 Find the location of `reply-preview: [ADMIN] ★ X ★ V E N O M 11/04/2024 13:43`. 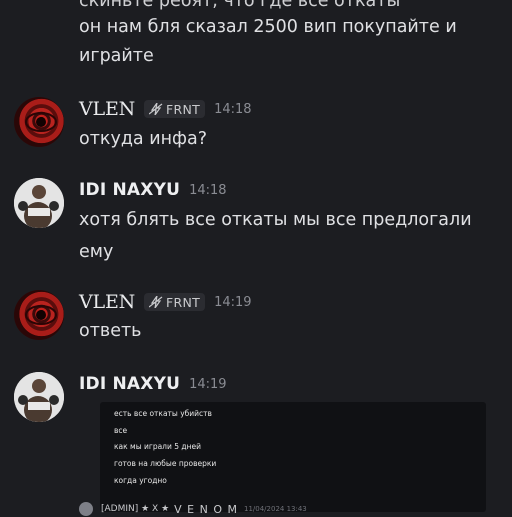

reply-preview: [ADMIN] ★ X ★ V E N O M 11/04/2024 13:43 is located at coordinates (193, 509).